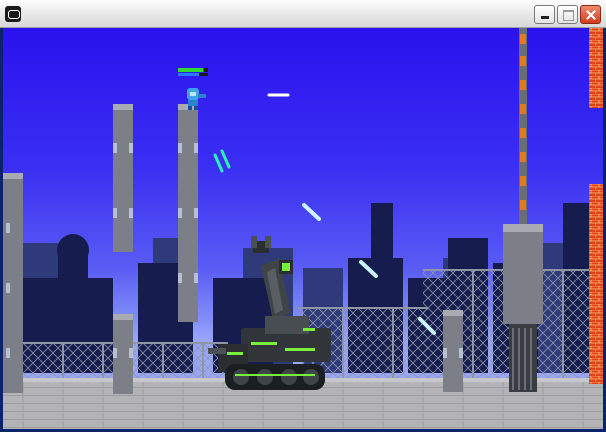  I want to click on player-status-bars, so click(193, 72).